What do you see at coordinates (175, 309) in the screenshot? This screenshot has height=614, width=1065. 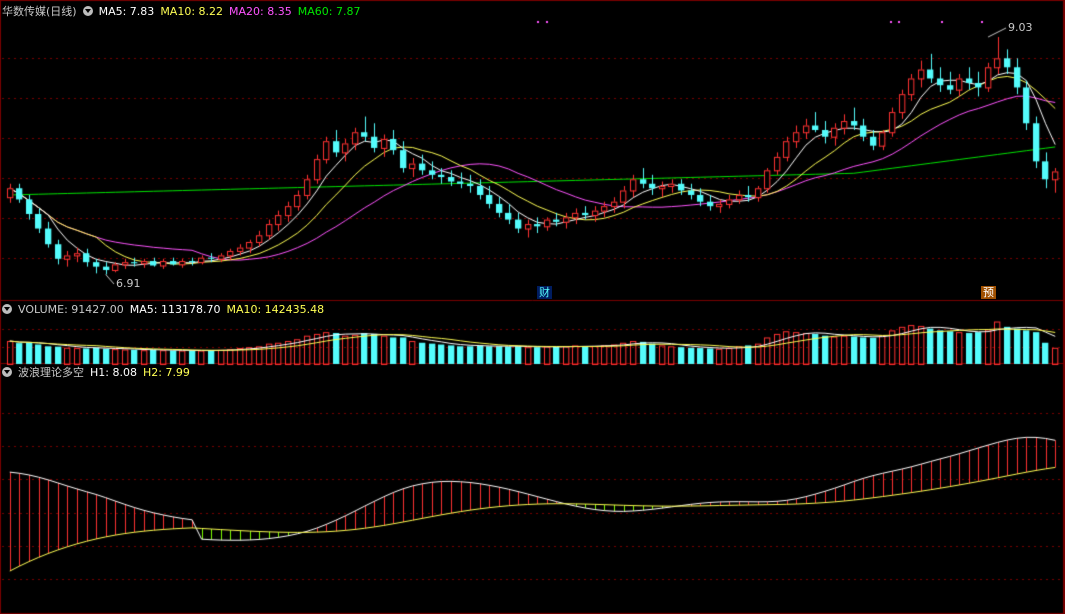 I see `volume-ma5-label: MA5: 113178.70` at bounding box center [175, 309].